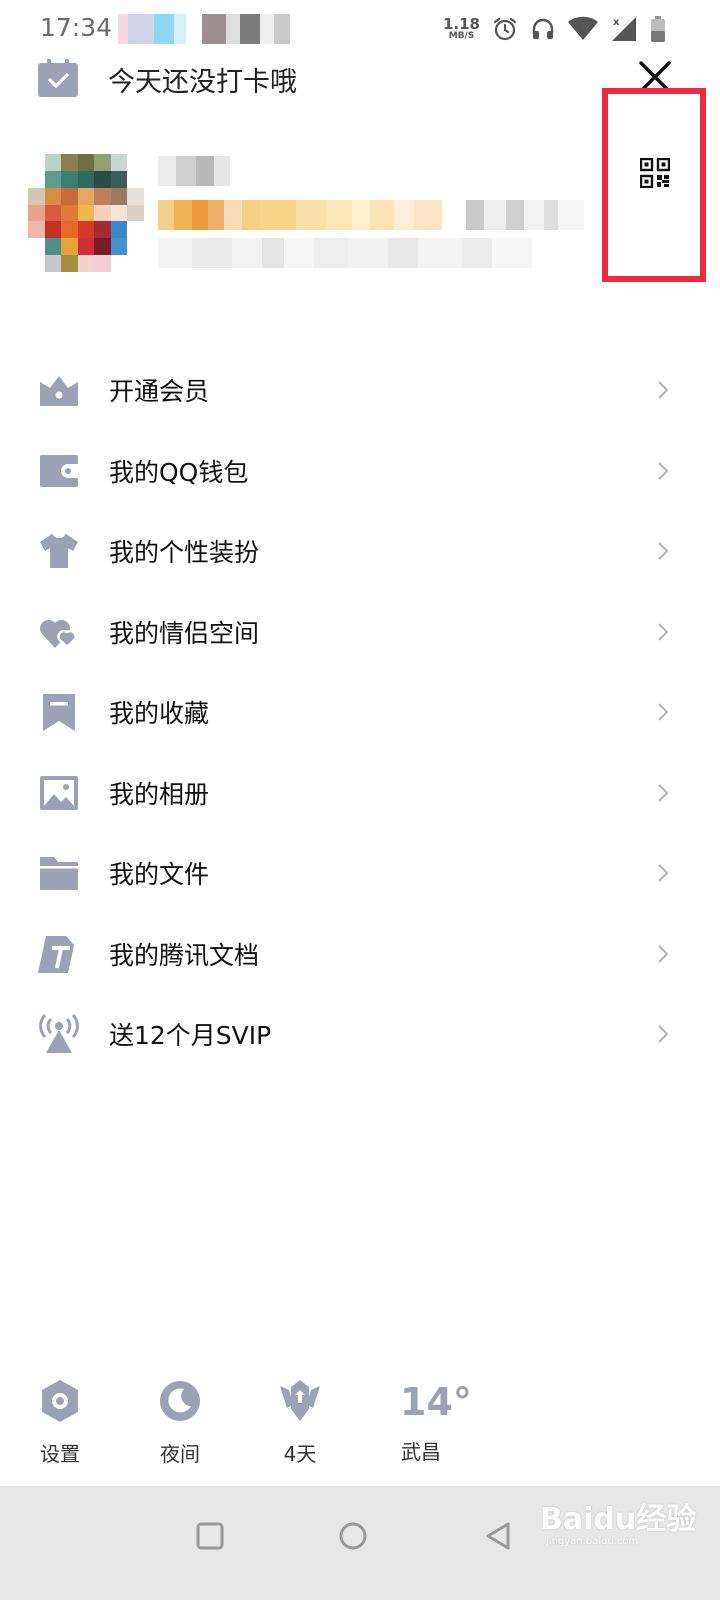 The width and height of the screenshot is (720, 1600). I want to click on menu-item-theme: 我的个性装扮, so click(360, 551).